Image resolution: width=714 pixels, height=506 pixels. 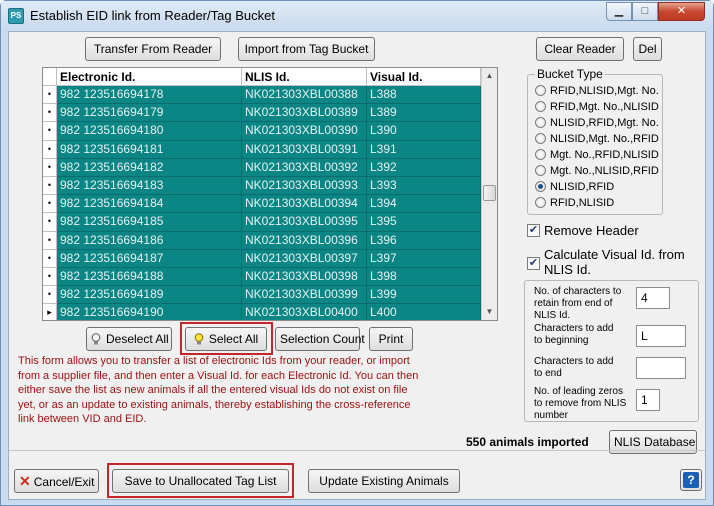 I want to click on cell-visual-id: L395, so click(x=424, y=222).